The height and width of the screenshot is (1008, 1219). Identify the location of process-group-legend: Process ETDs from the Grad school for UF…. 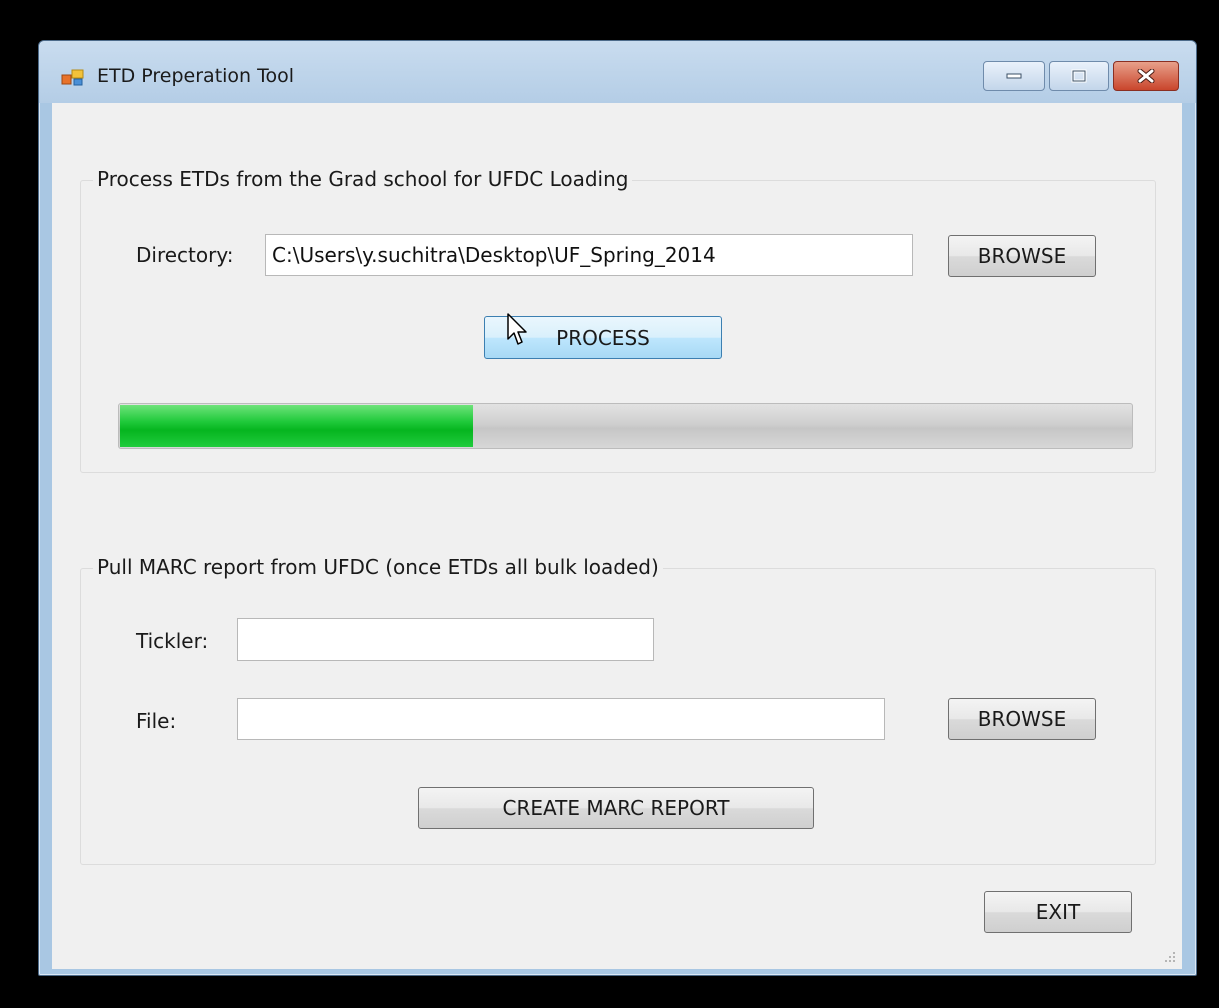
(363, 179).